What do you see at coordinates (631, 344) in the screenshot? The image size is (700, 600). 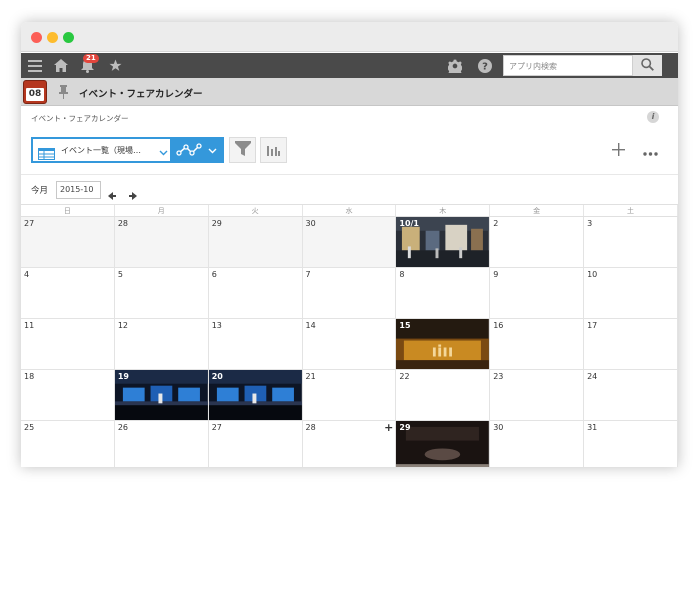 I see `calendar-day-cell: 17` at bounding box center [631, 344].